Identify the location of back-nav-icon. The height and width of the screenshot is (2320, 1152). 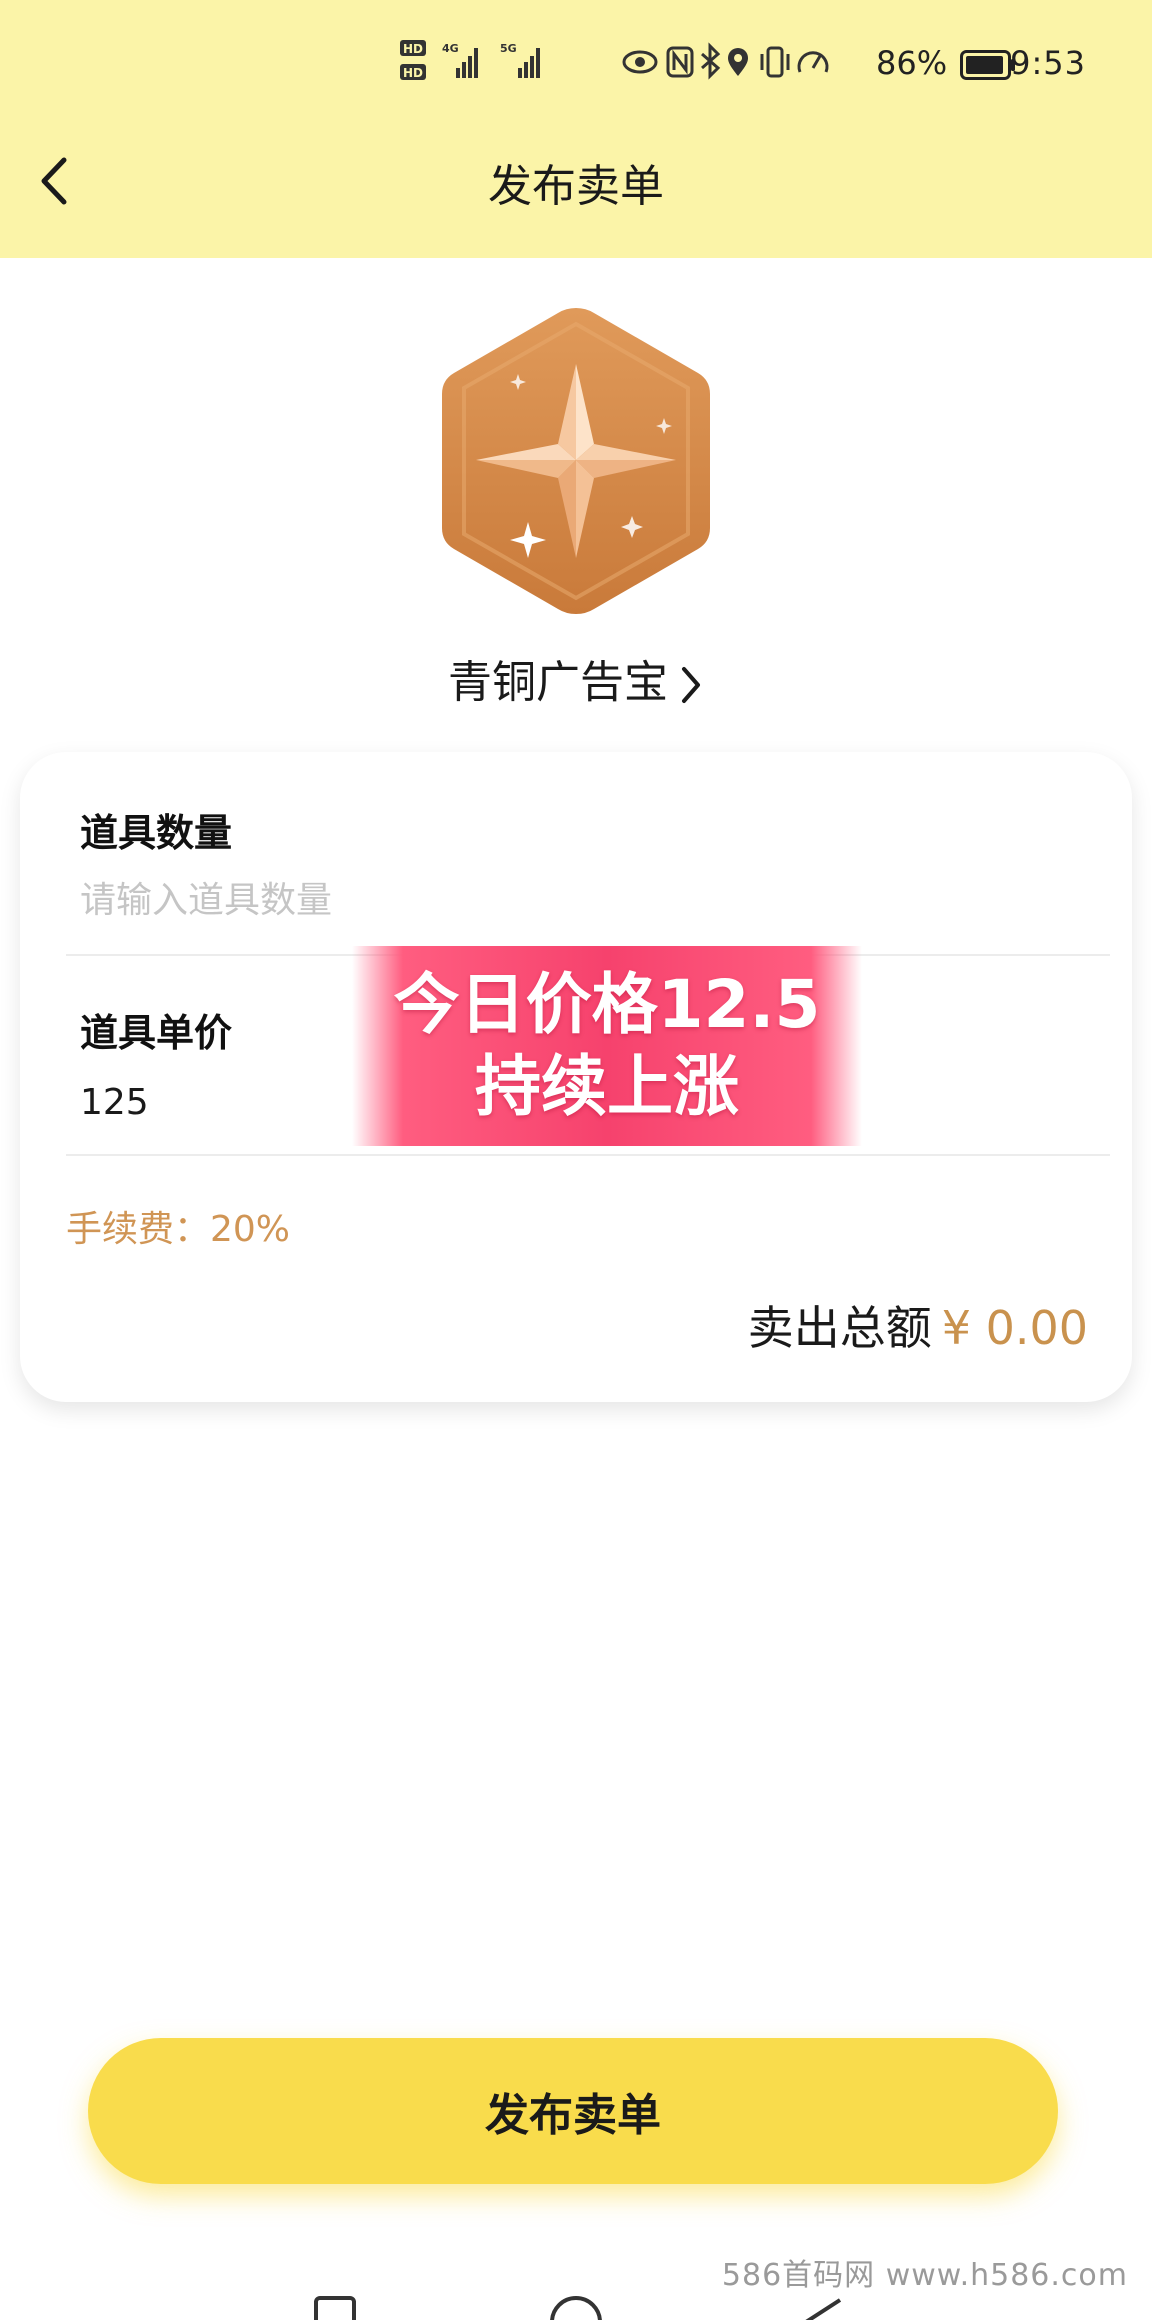
(823, 2309).